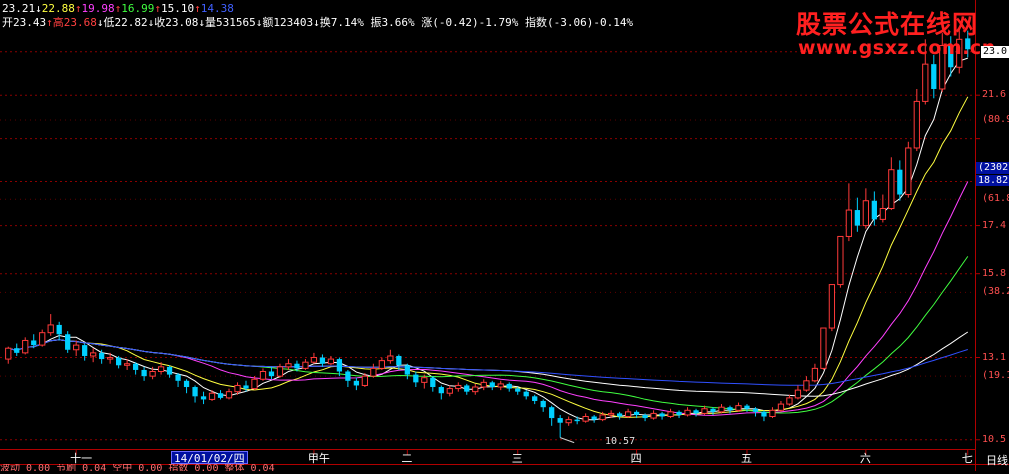  Describe the element at coordinates (407, 458) in the screenshot. I see `x-tick-label: 二` at that location.